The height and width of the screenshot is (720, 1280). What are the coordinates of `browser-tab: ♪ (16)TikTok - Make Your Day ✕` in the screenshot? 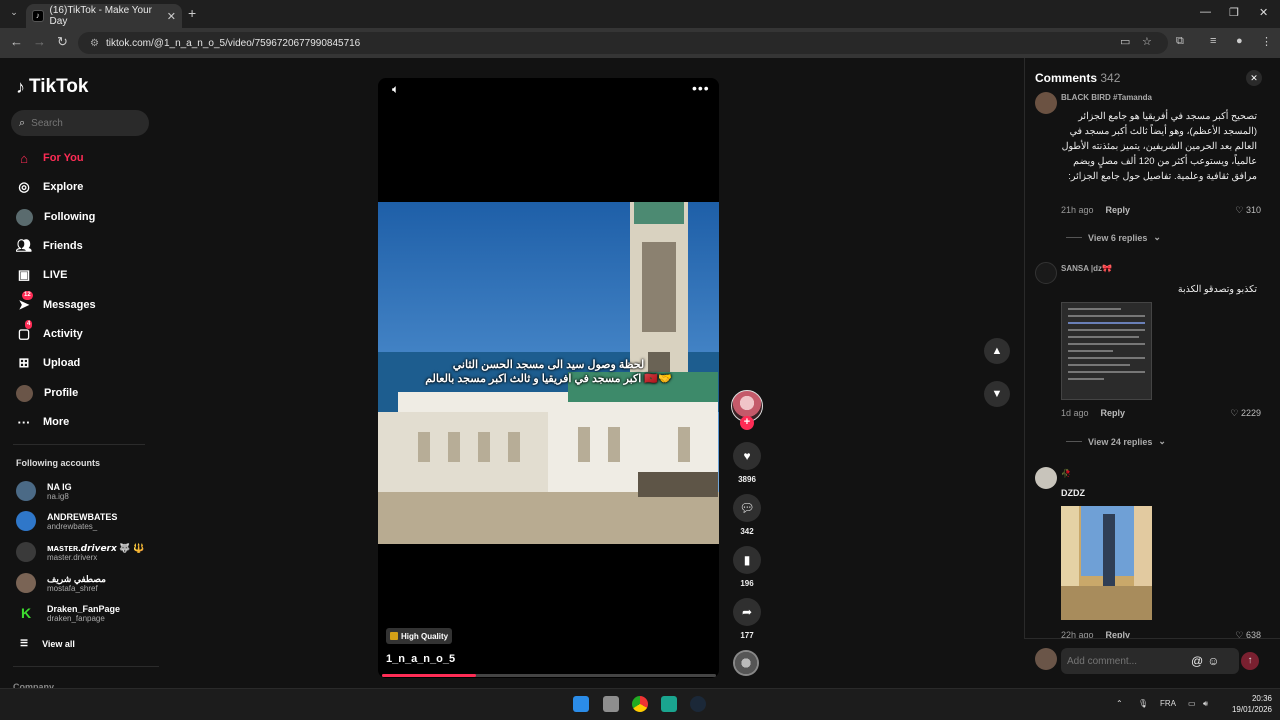 It's located at (104, 16).